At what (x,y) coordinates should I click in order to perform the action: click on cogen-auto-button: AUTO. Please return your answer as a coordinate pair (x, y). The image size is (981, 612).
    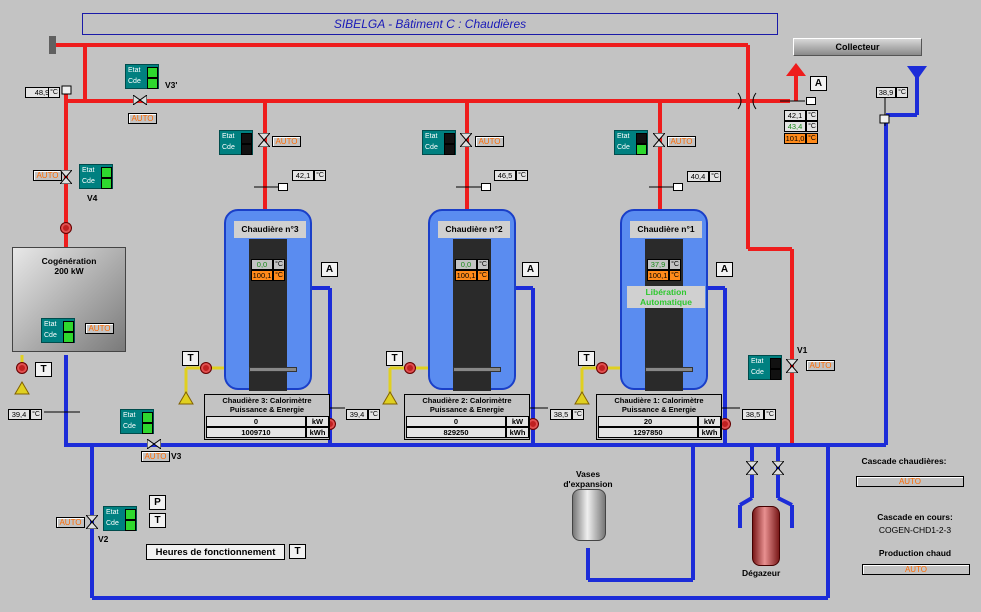
    Looking at the image, I should click on (99, 328).